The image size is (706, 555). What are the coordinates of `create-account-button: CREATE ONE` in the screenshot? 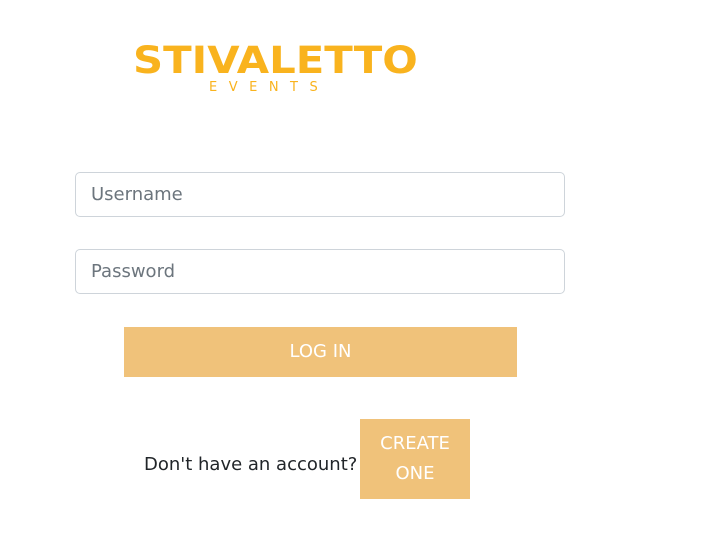 It's located at (415, 459).